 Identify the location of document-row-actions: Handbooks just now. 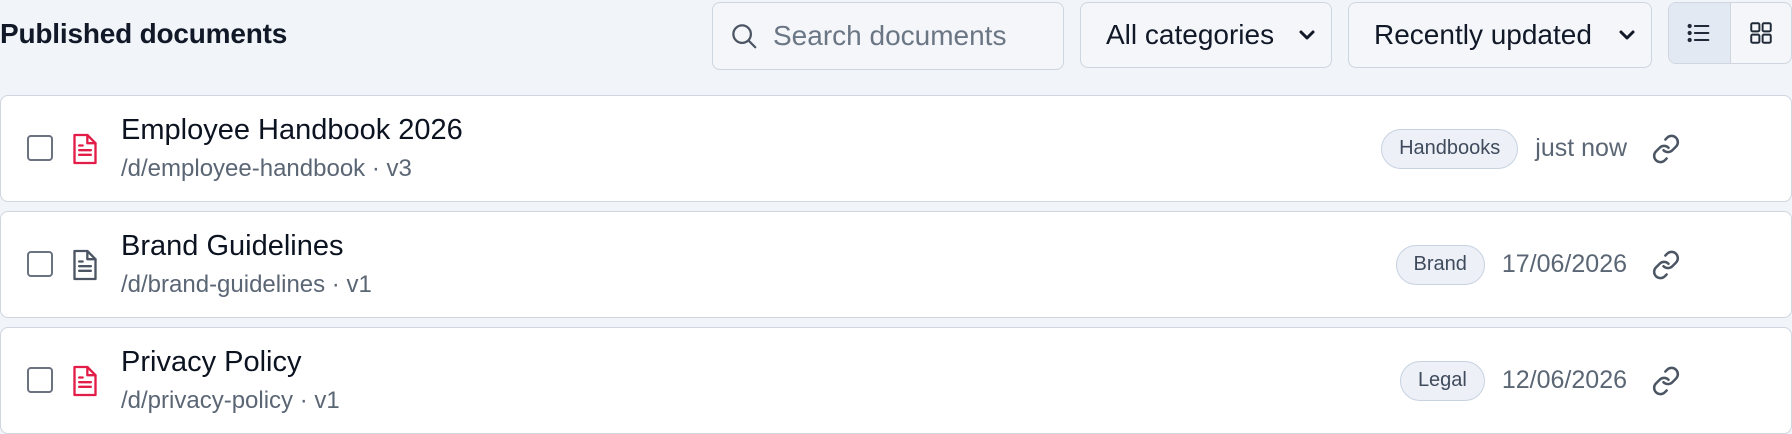
(1532, 148).